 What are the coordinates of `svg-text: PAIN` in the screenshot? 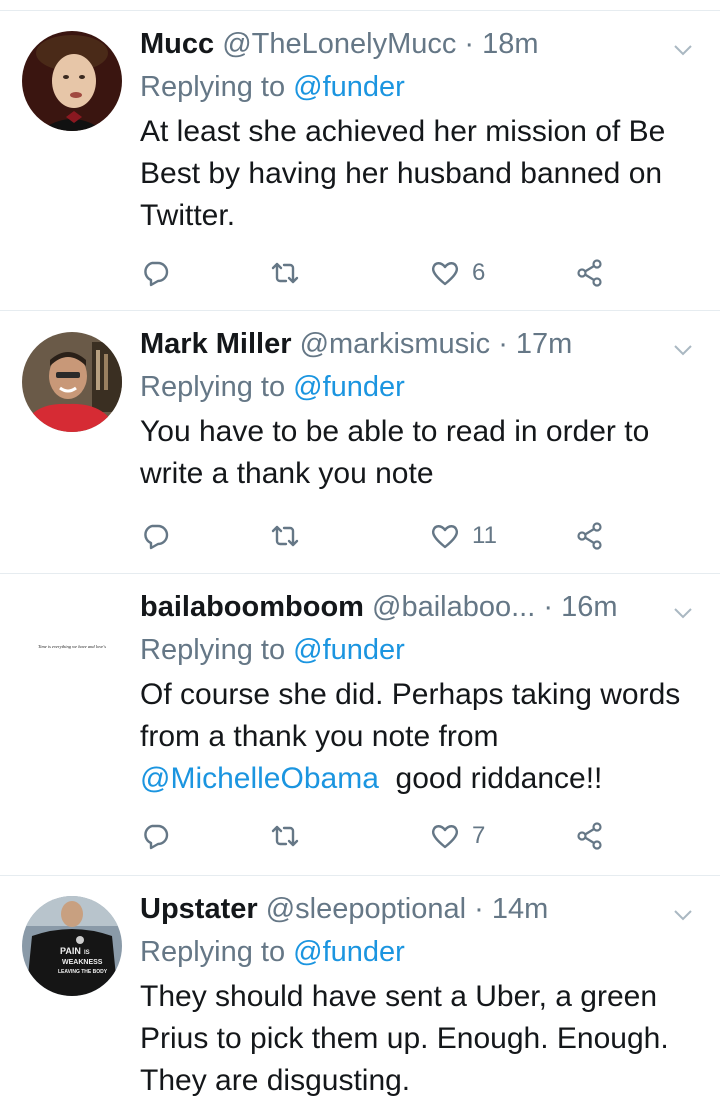 It's located at (70, 951).